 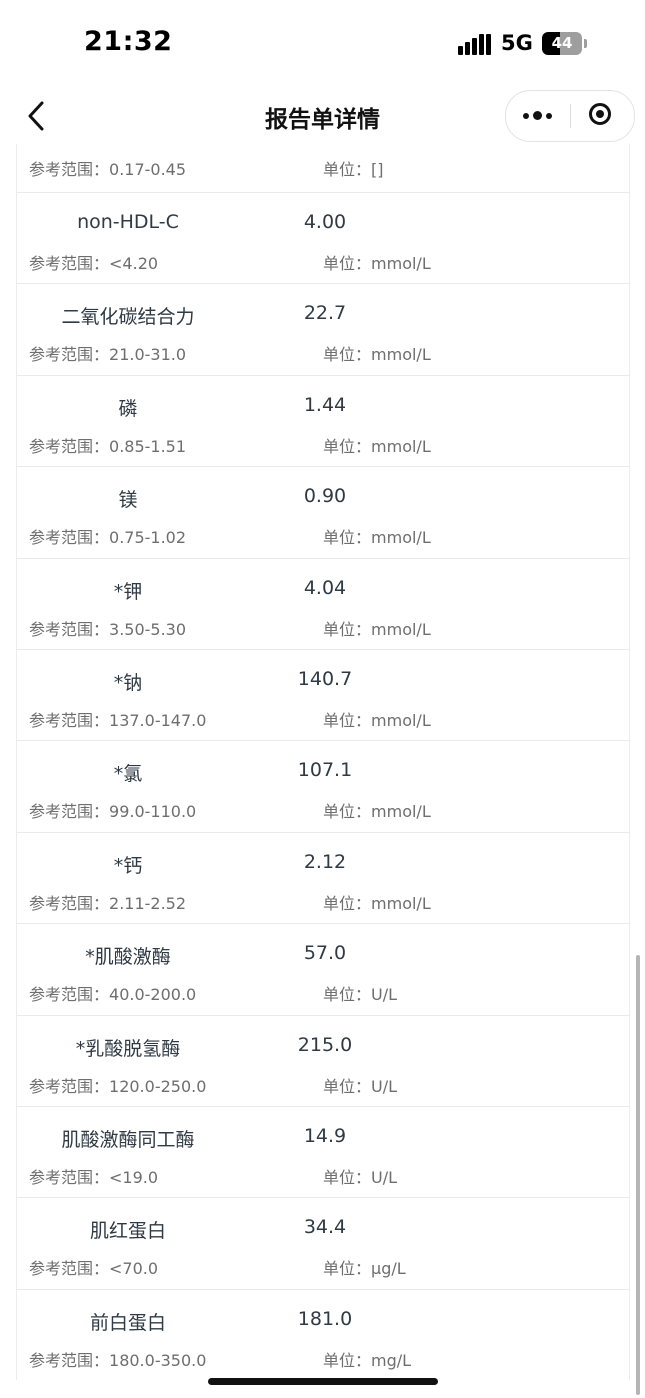 What do you see at coordinates (538, 116) in the screenshot?
I see `more-button` at bounding box center [538, 116].